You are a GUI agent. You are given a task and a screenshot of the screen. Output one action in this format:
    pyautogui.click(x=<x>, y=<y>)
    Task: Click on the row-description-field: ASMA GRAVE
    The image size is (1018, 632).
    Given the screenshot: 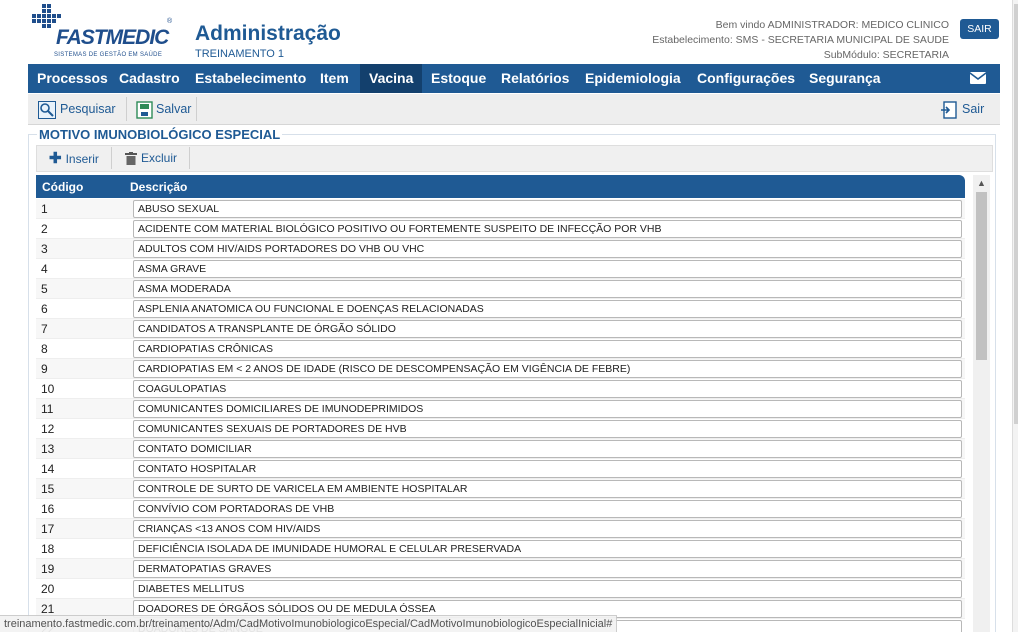 What is the action you would take?
    pyautogui.click(x=547, y=269)
    